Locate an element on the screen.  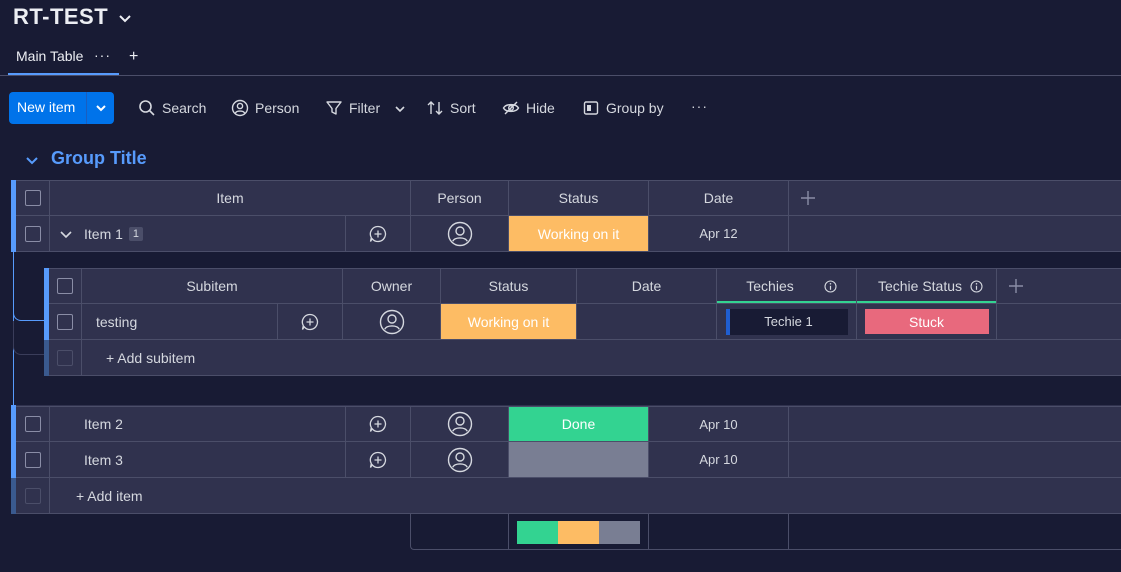
column-header-techie-status: Techie Status is located at coordinates (927, 286).